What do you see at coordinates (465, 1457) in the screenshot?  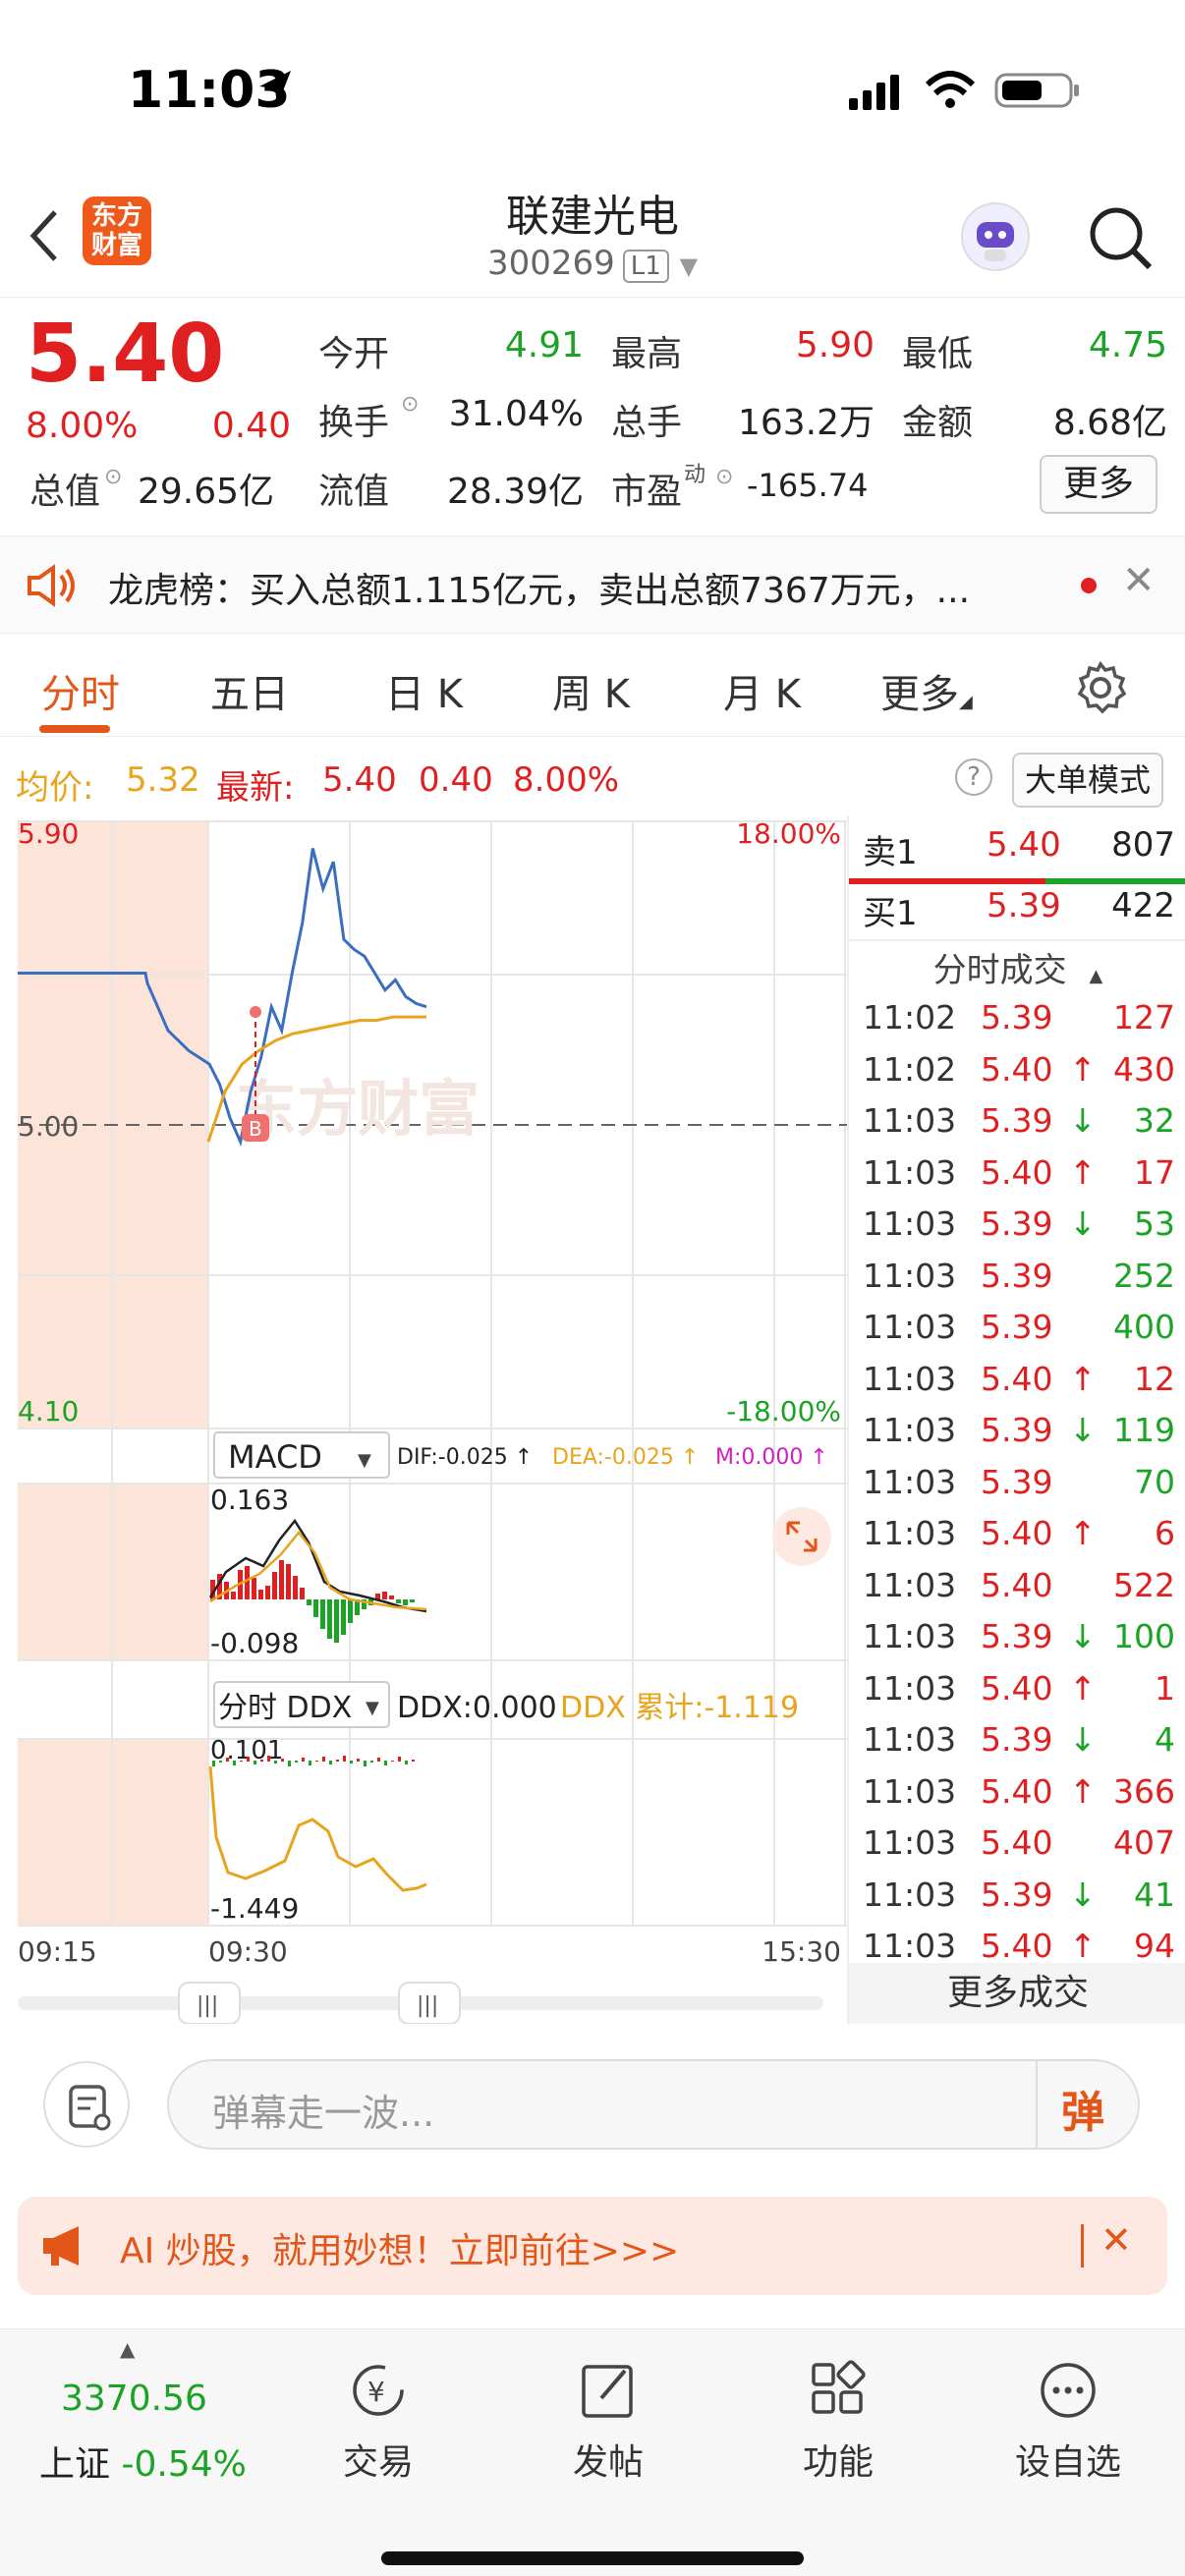 I see `dif-value: DIF:-0.025 ↑` at bounding box center [465, 1457].